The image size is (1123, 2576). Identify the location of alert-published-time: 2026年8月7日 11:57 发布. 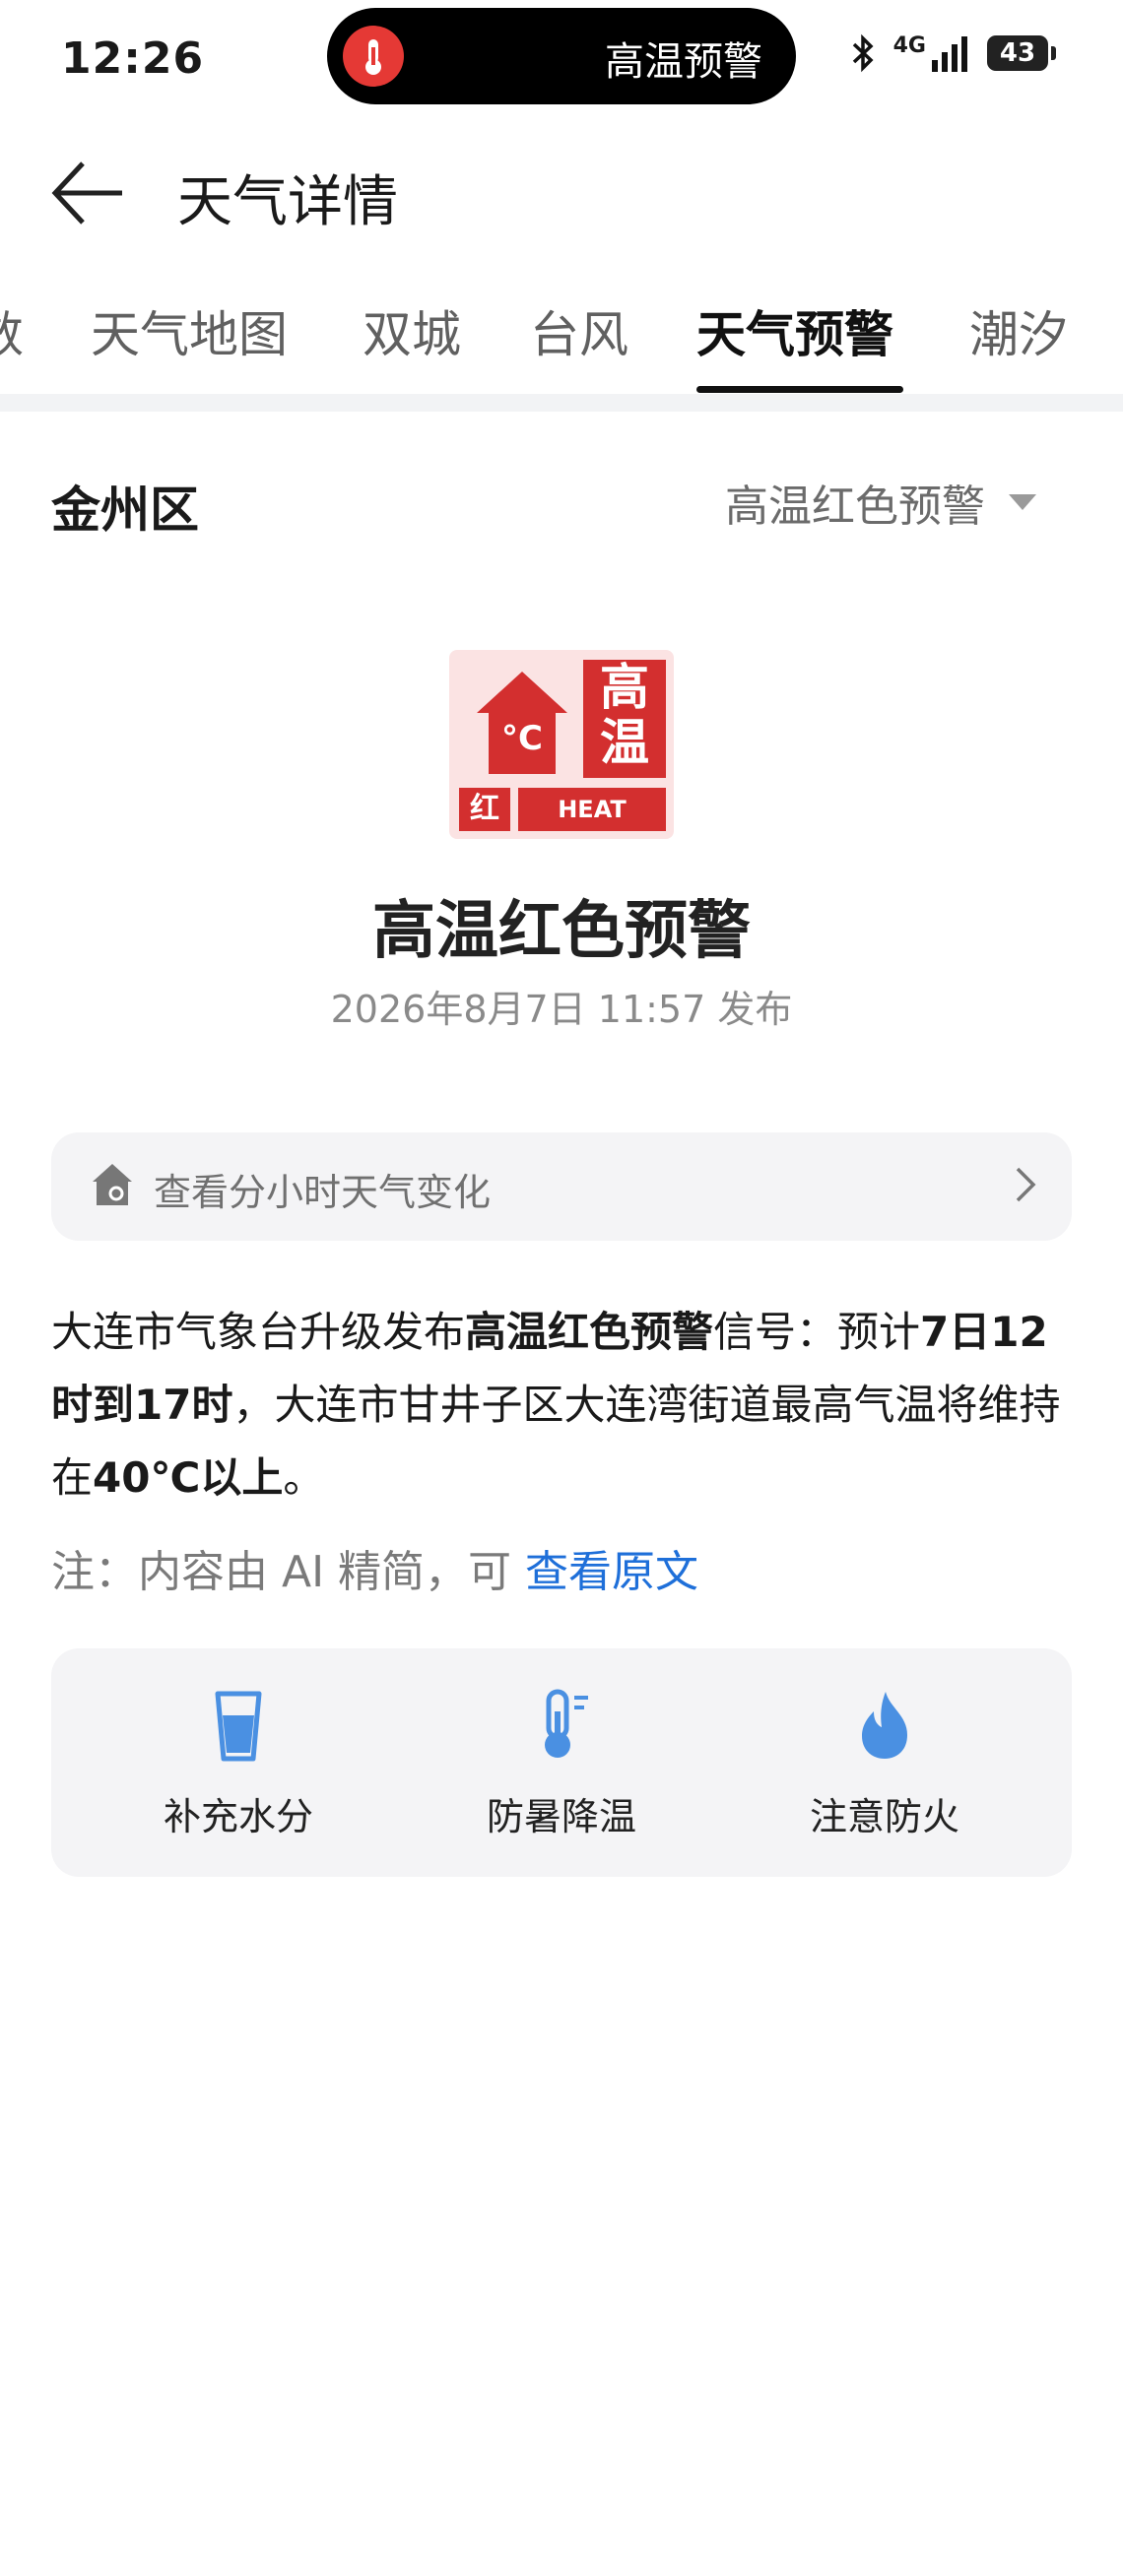
(561, 1009).